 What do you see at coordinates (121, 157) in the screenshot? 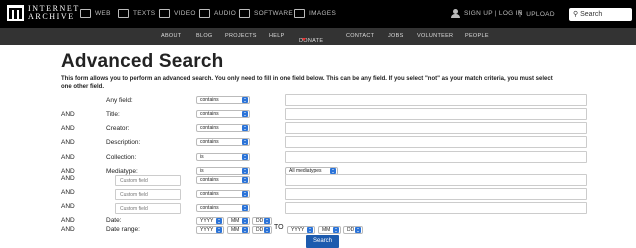
I see `collection-label: Collection:` at bounding box center [121, 157].